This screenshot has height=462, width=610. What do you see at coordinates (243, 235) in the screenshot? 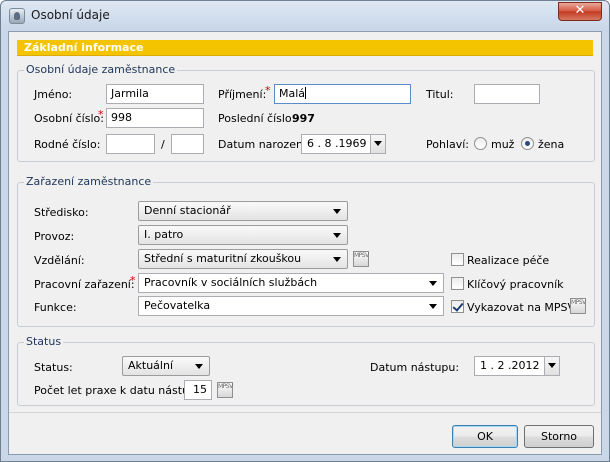
I see `operation-select: I. patro` at bounding box center [243, 235].